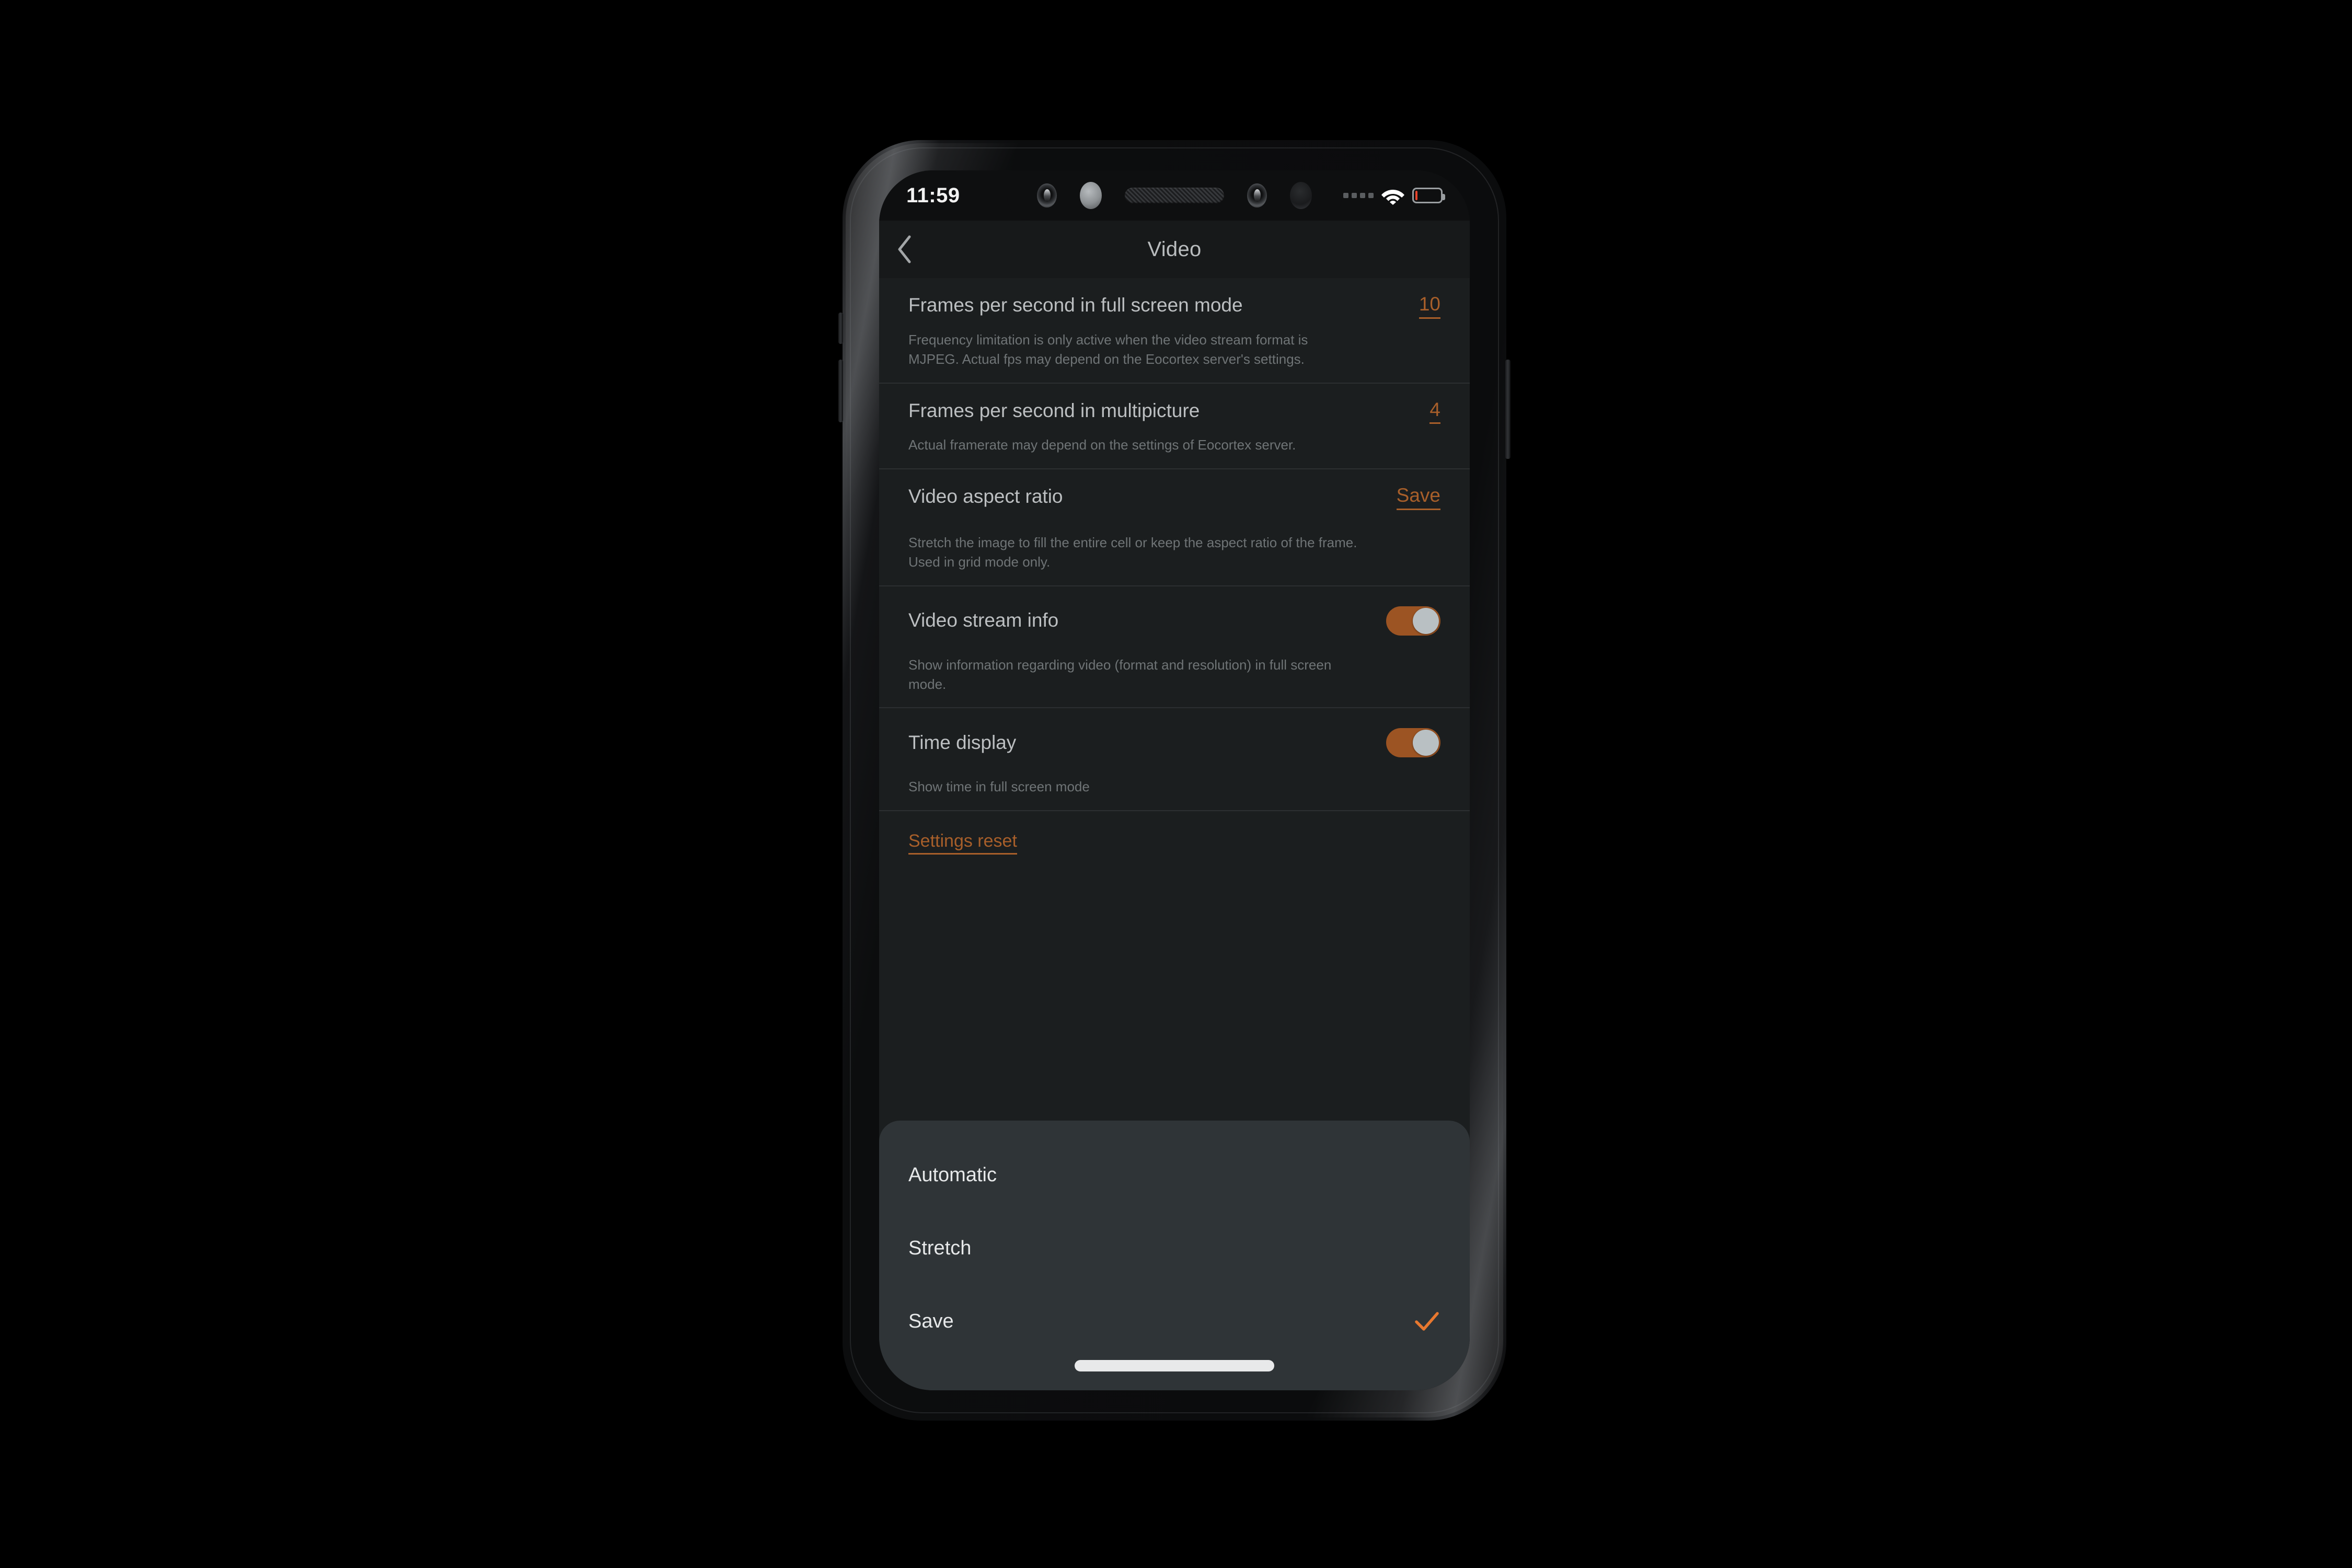 Image resolution: width=2352 pixels, height=1568 pixels. I want to click on sheet-option-label: Automatic, so click(952, 1174).